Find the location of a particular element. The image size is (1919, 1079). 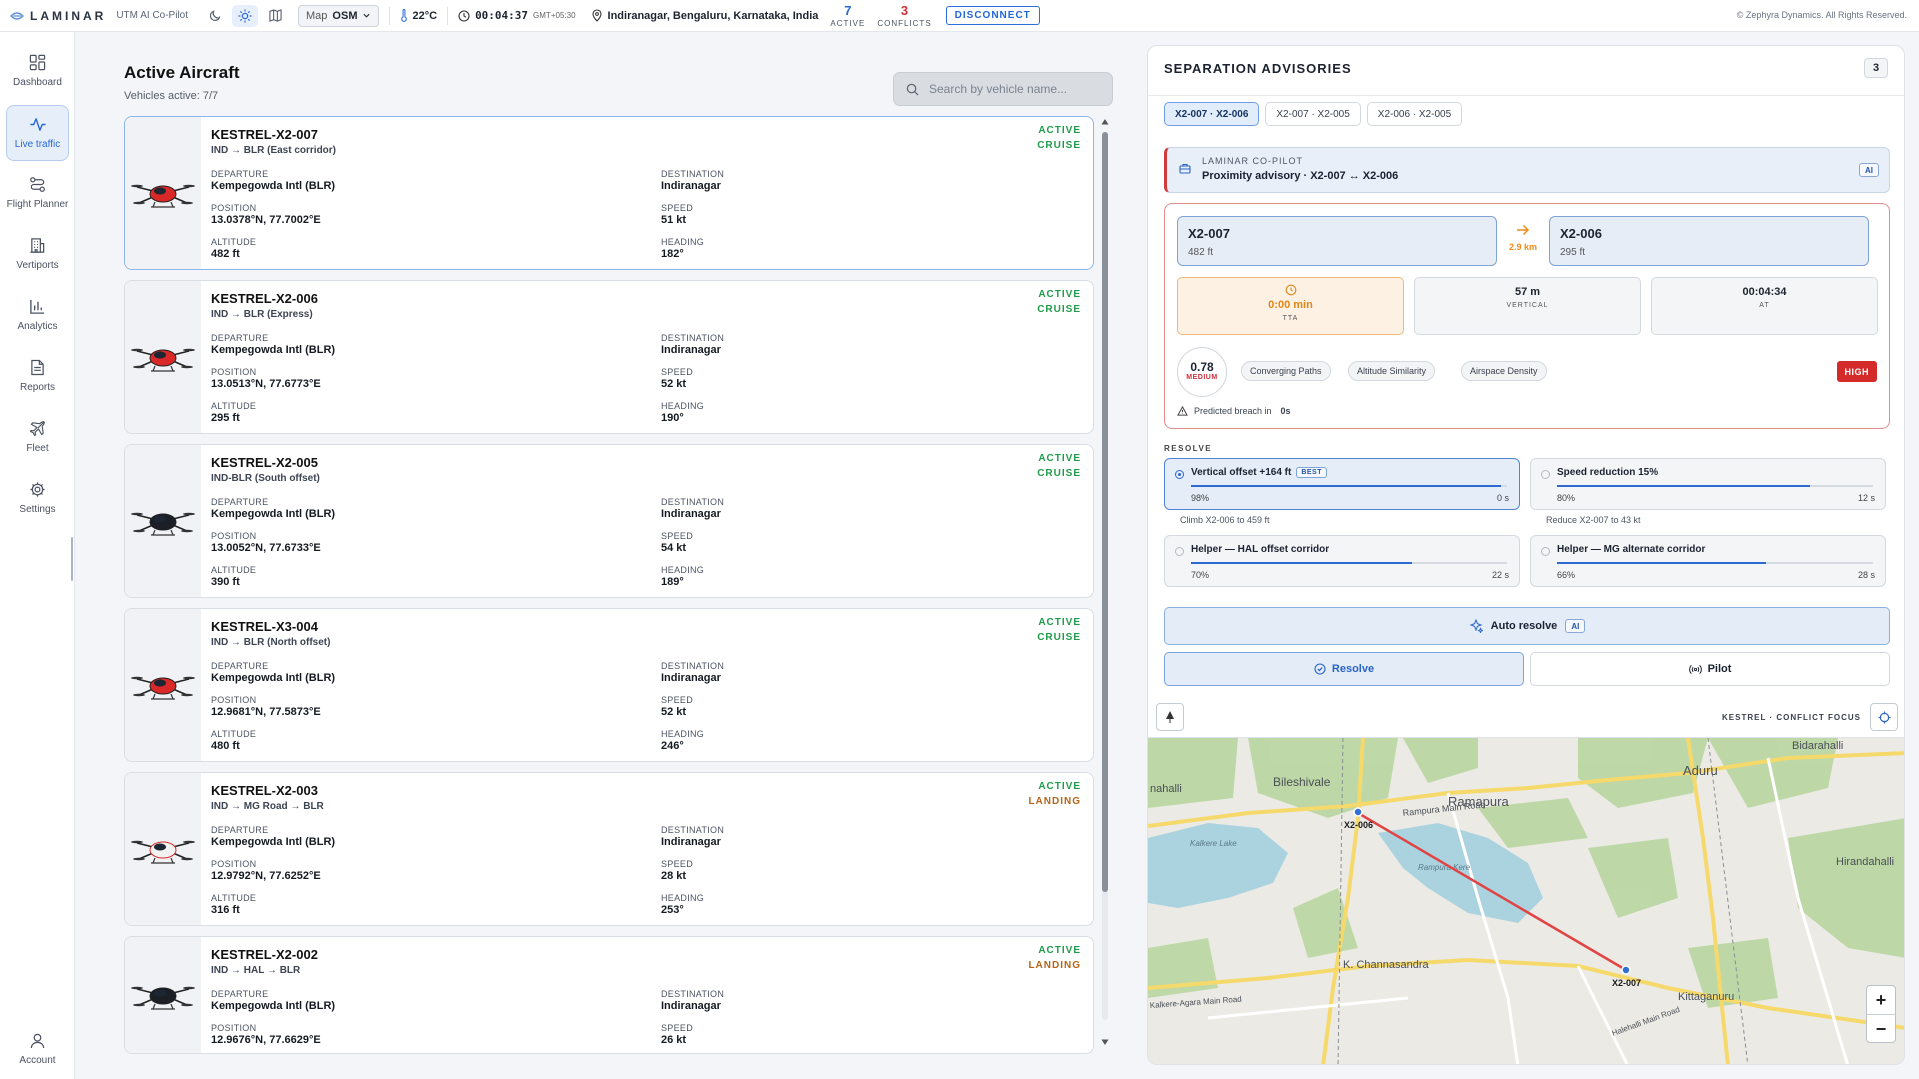

sidebar-item-reports: Reports is located at coordinates (37, 376).